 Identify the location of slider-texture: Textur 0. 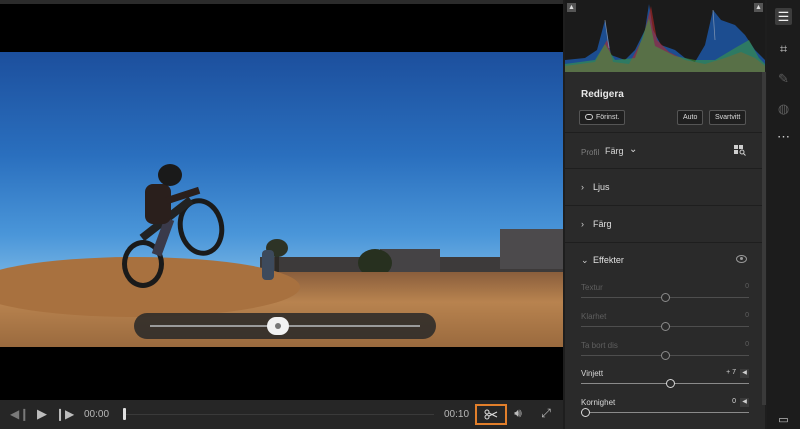
(665, 296).